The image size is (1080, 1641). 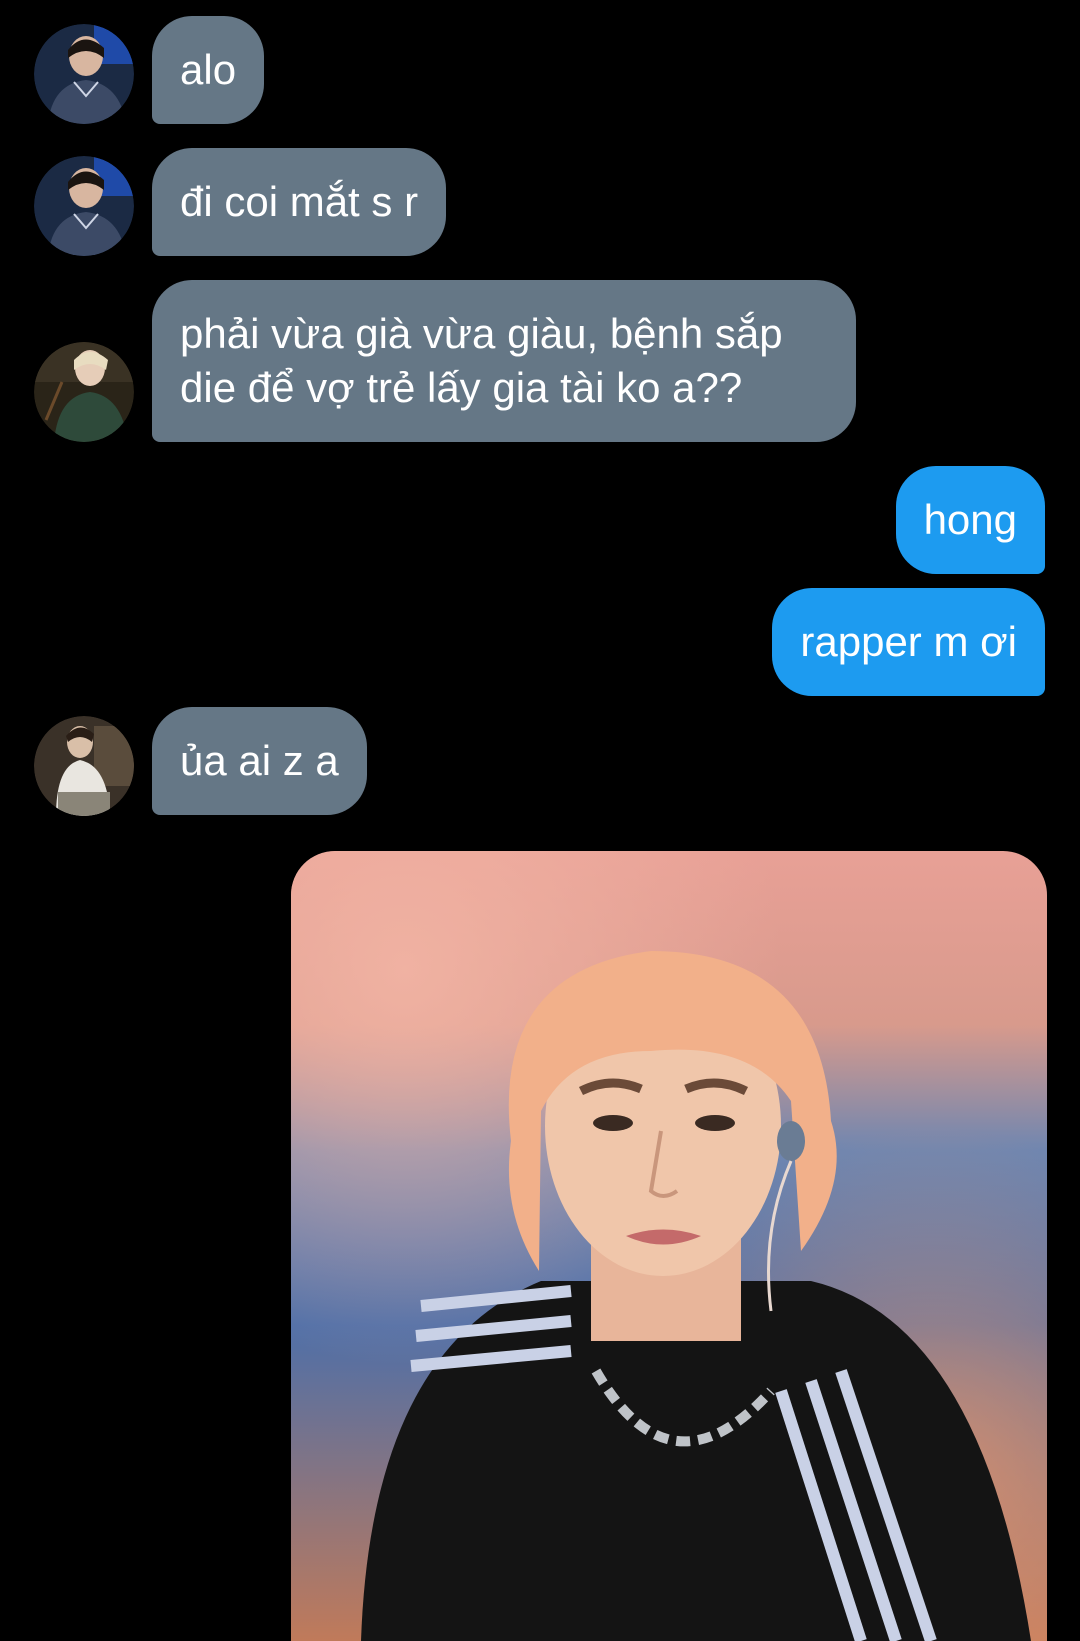 What do you see at coordinates (299, 202) in the screenshot?
I see `message-bubble: đi coi mắt s r` at bounding box center [299, 202].